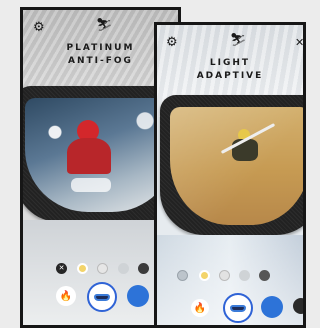  I want to click on clear-color-option: ✕, so click(61, 268).